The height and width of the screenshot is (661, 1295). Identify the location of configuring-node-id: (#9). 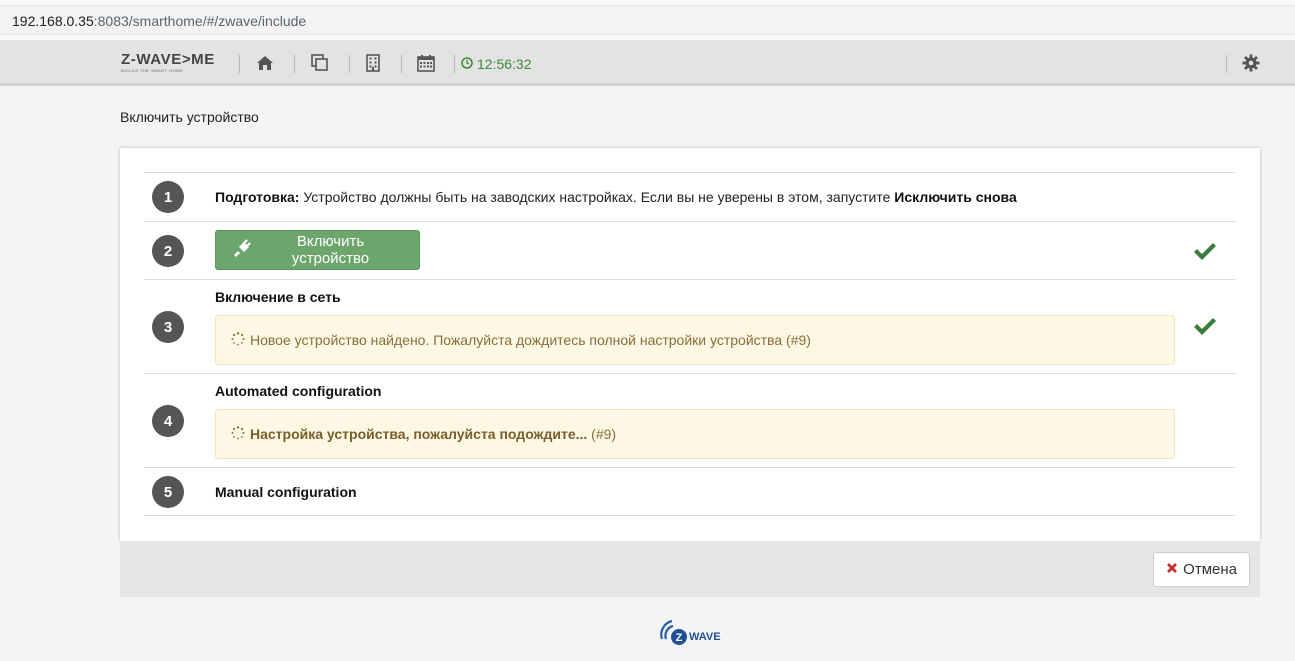
(602, 434).